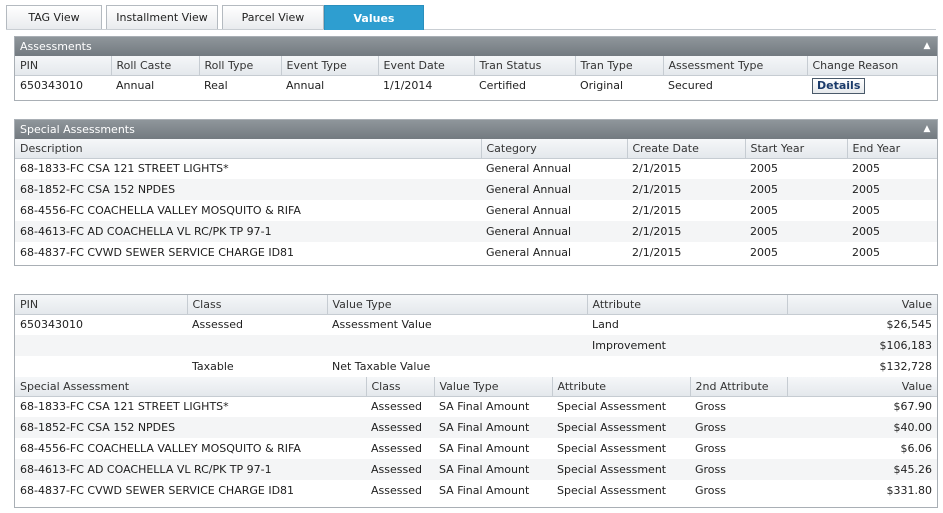 The image size is (943, 513). I want to click on table-row: Improvement $106,183, so click(476, 345).